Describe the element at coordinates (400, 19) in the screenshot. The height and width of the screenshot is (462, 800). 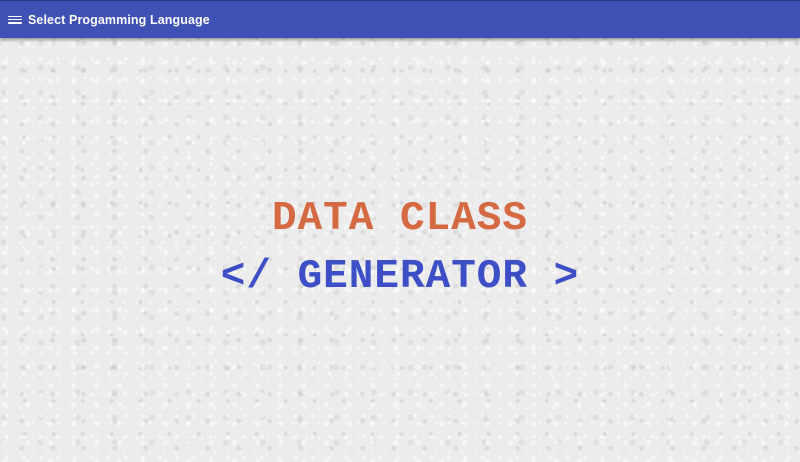
I see `app-bar: Select Progamming Language` at that location.